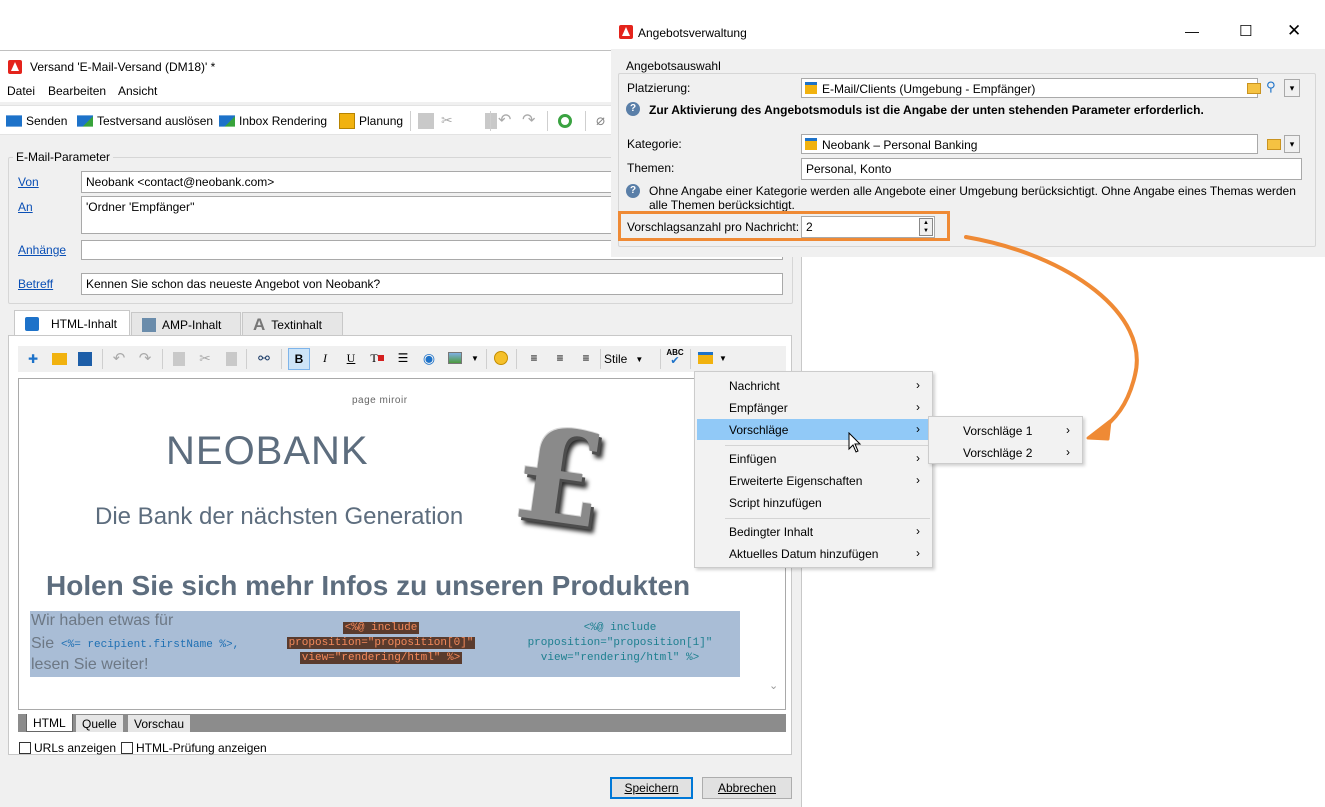  What do you see at coordinates (377, 358) in the screenshot?
I see `text-color-icon: T` at bounding box center [377, 358].